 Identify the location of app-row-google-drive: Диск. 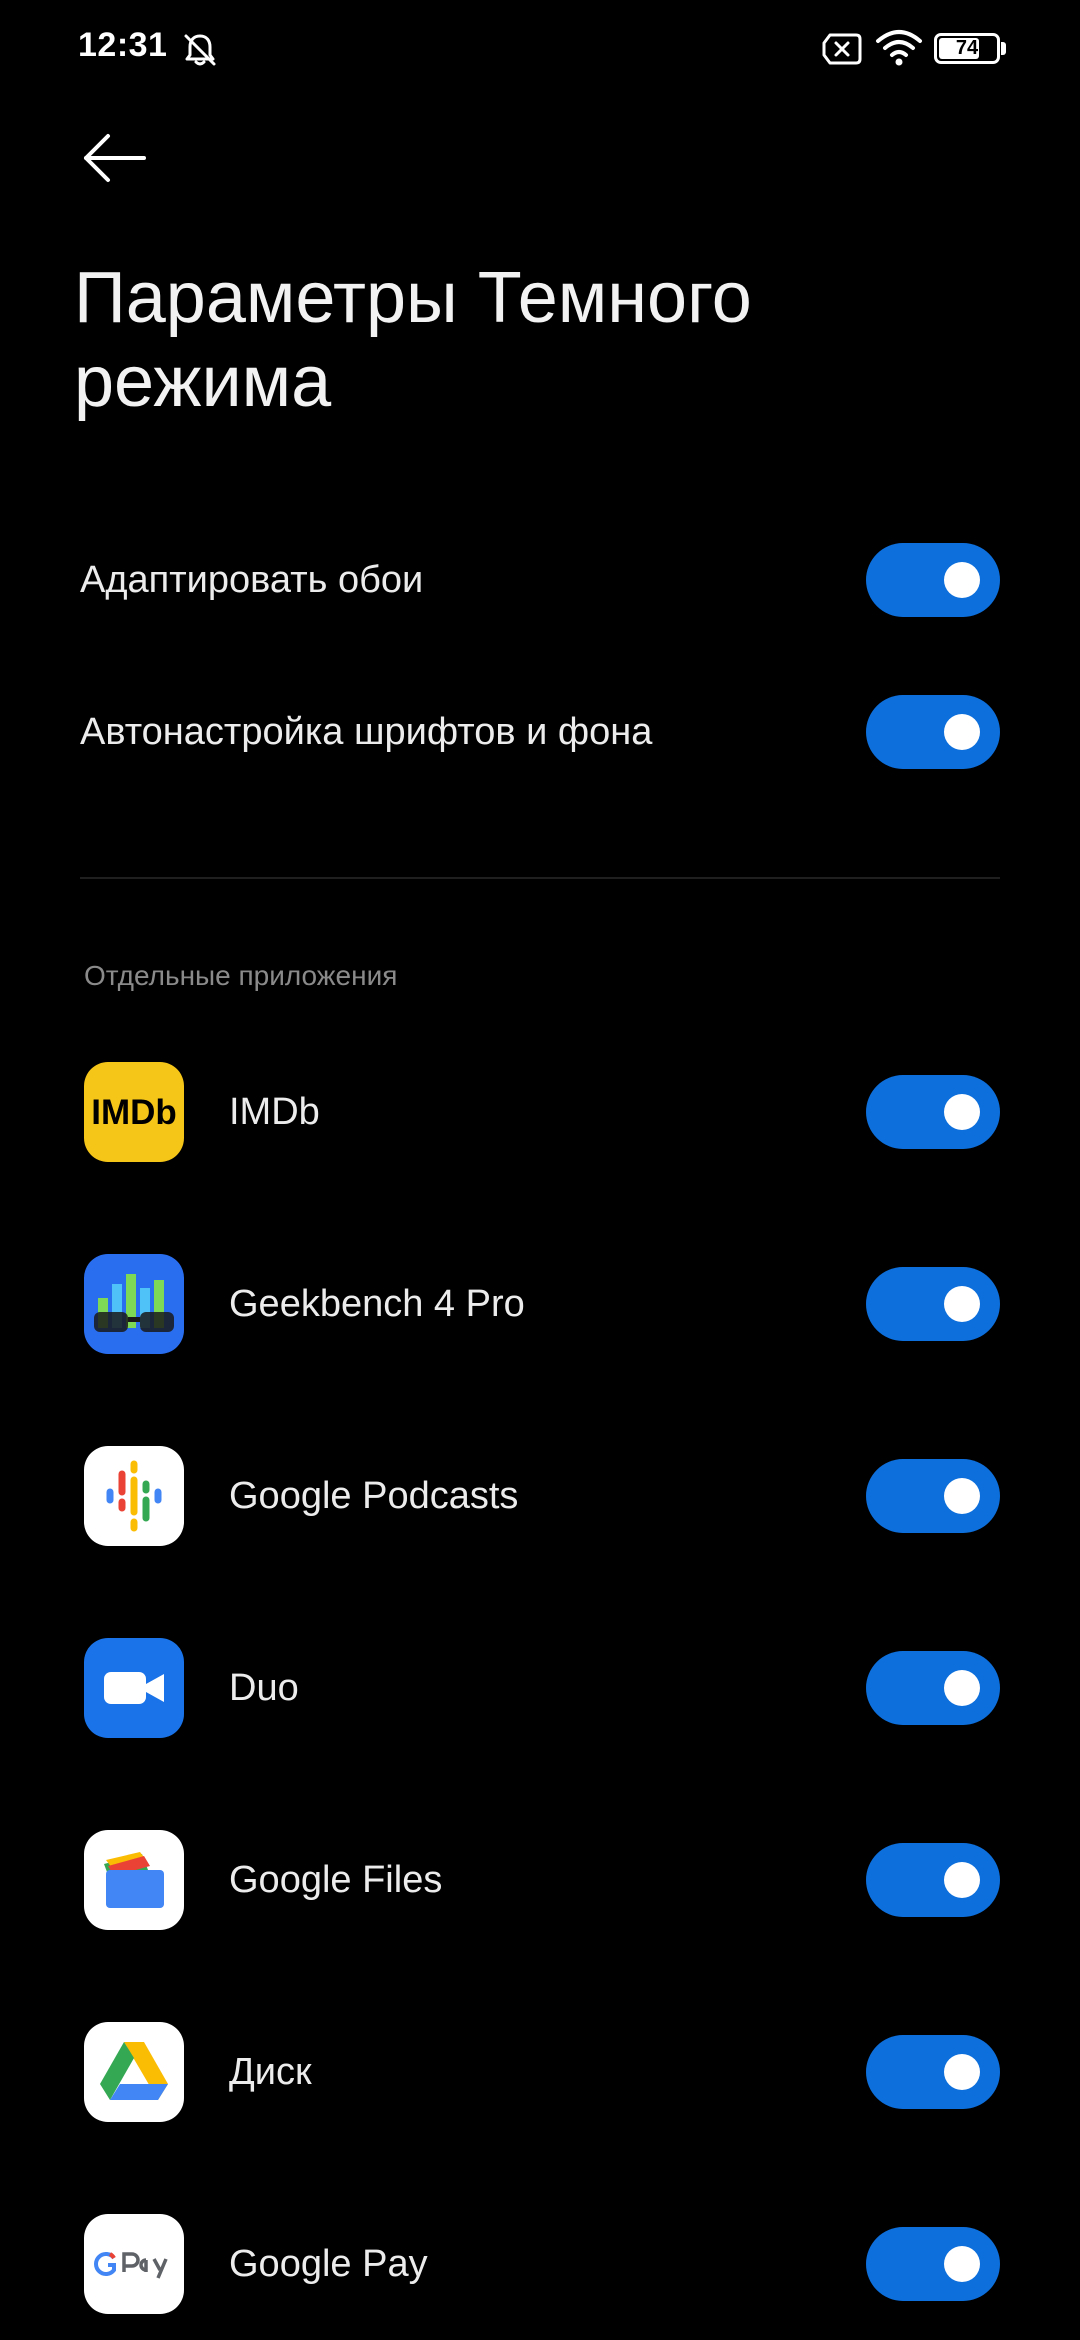
(540, 2072).